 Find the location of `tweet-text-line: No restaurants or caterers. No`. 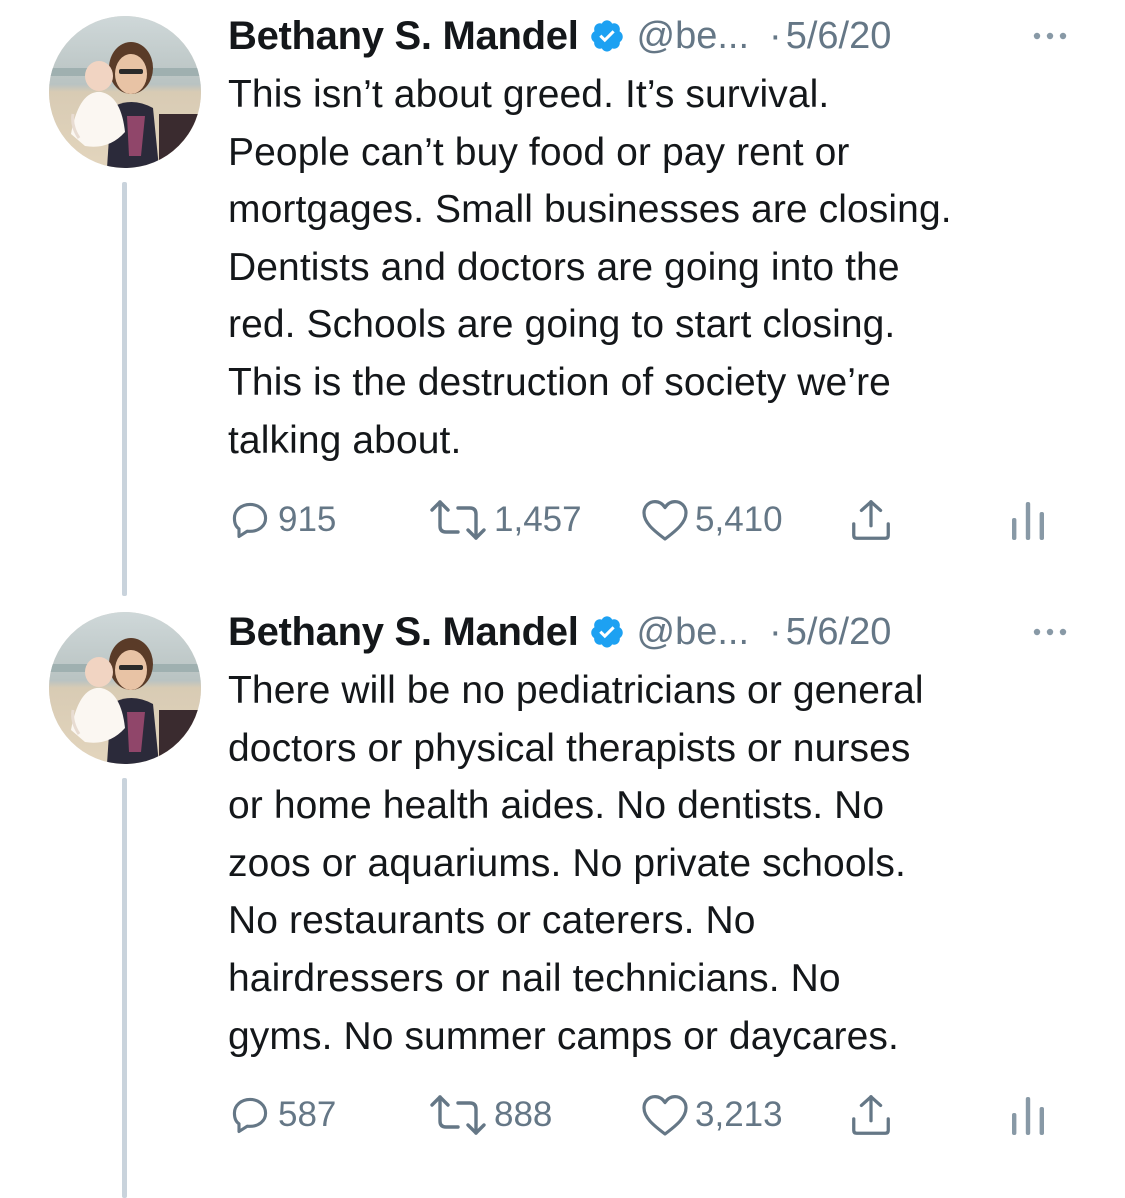

tweet-text-line: No restaurants or caterers. No is located at coordinates (492, 921).